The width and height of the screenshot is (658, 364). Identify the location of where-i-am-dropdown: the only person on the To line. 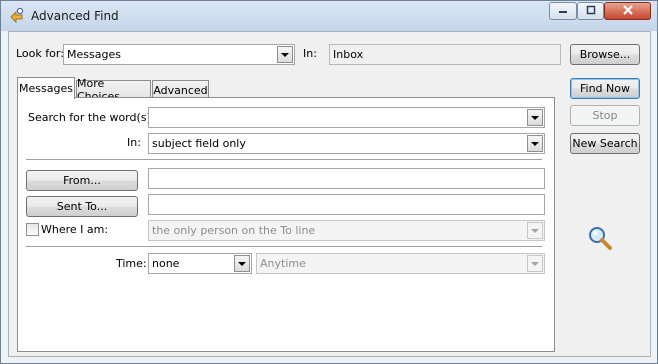
(346, 230).